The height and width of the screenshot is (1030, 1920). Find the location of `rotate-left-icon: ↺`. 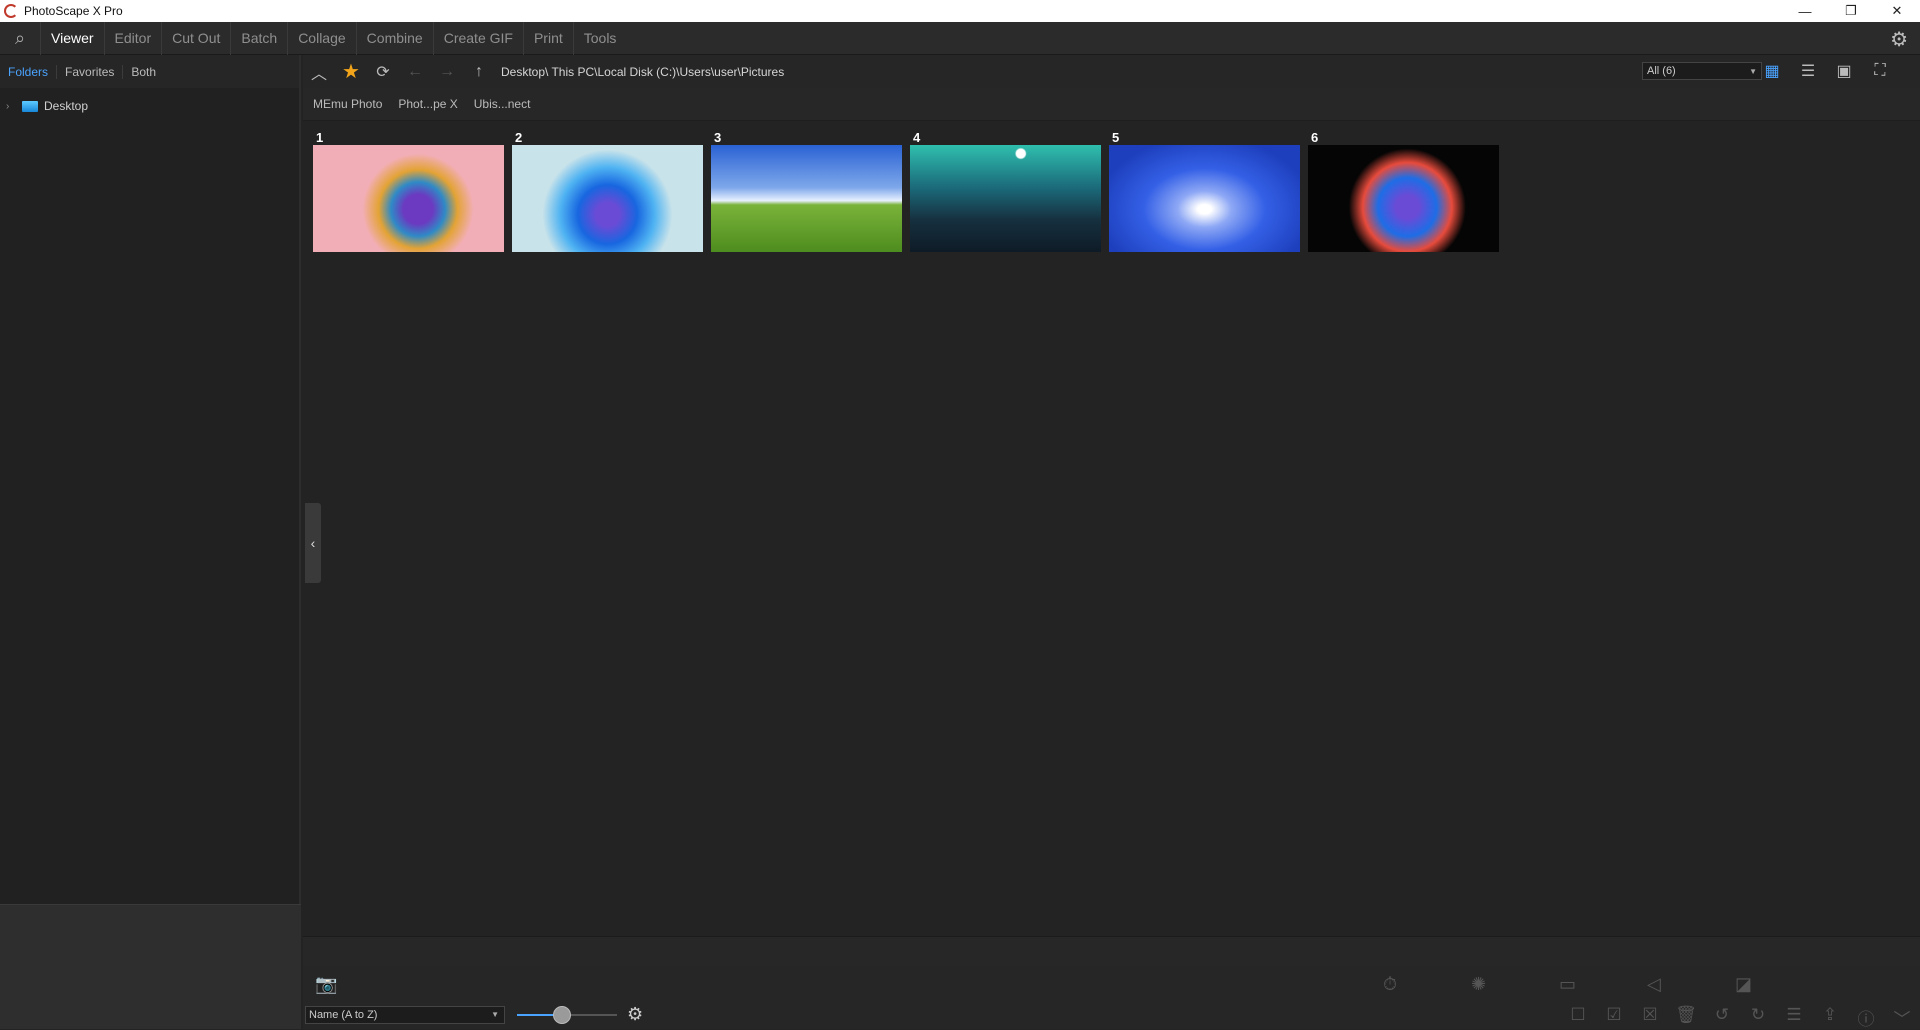

rotate-left-icon: ↺ is located at coordinates (1722, 1017).